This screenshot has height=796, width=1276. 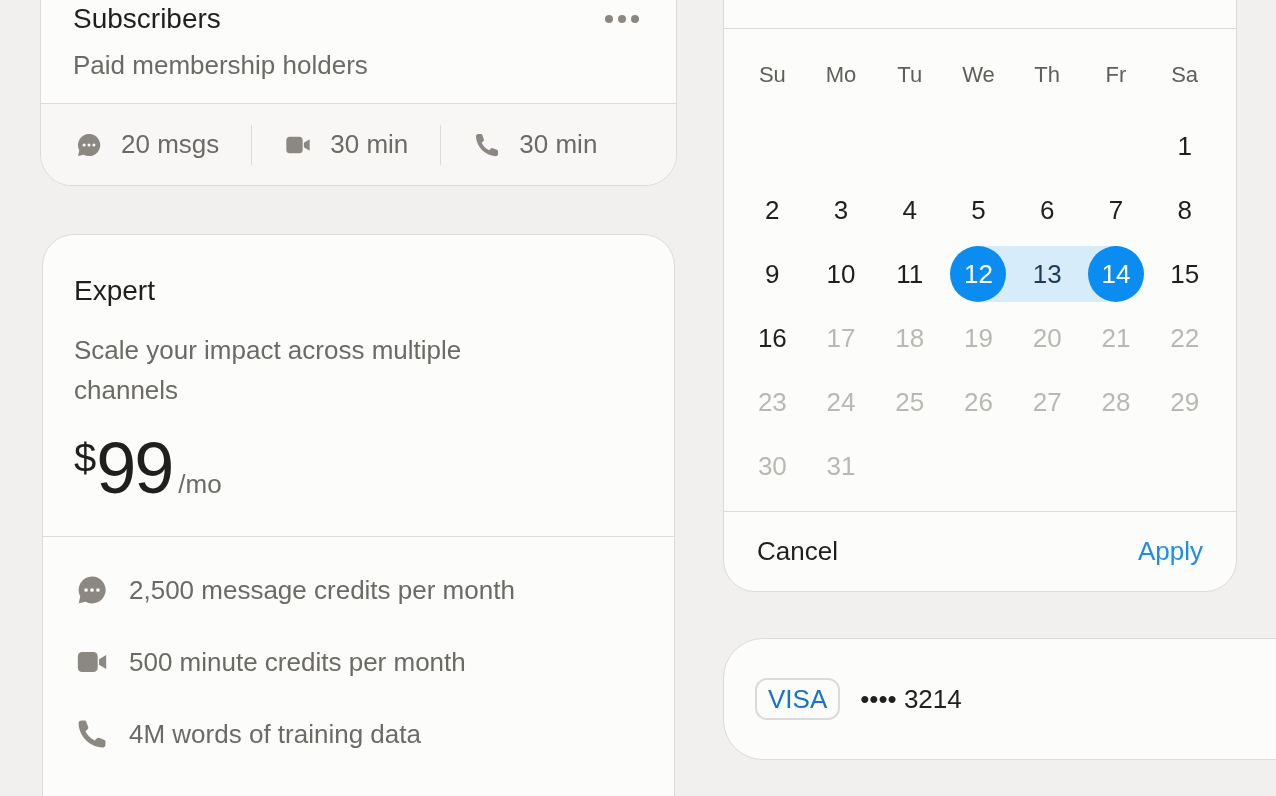 What do you see at coordinates (978, 210) in the screenshot?
I see `calendar-day: 5` at bounding box center [978, 210].